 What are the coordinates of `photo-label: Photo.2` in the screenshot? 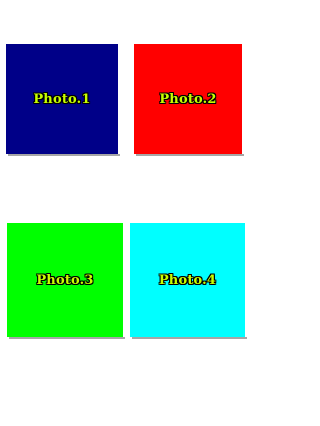 It's located at (188, 99).